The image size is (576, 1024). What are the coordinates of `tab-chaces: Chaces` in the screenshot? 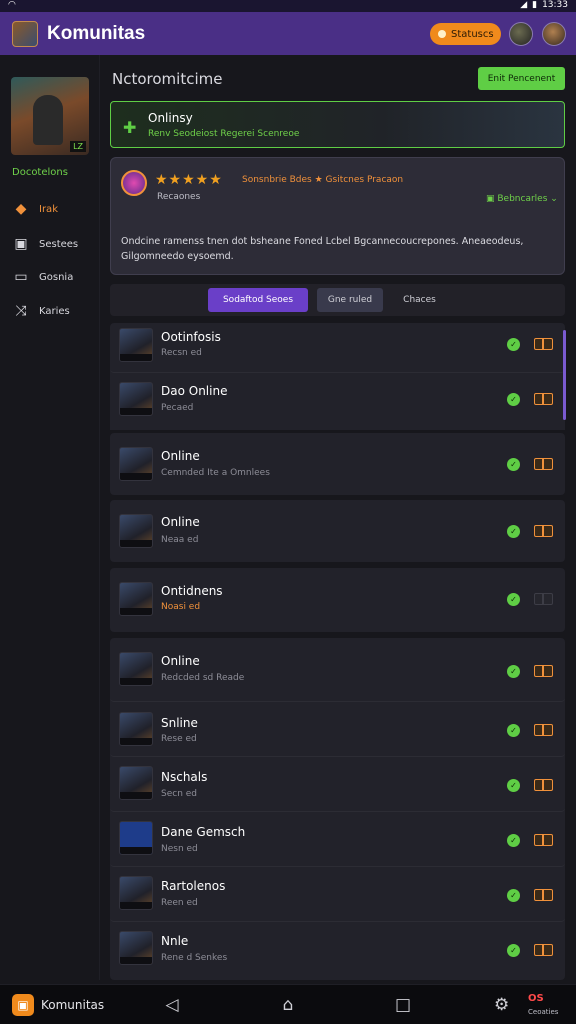 It's located at (419, 300).